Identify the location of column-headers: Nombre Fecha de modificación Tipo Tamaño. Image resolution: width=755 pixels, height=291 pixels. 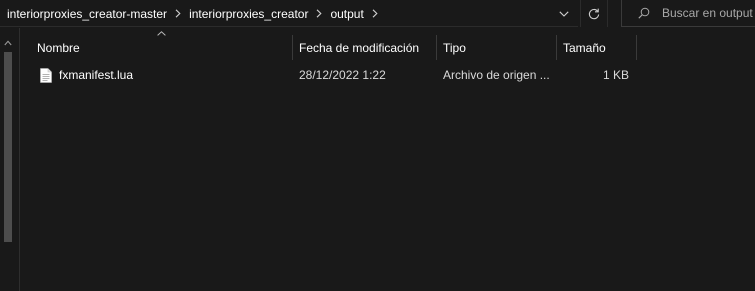
(387, 47).